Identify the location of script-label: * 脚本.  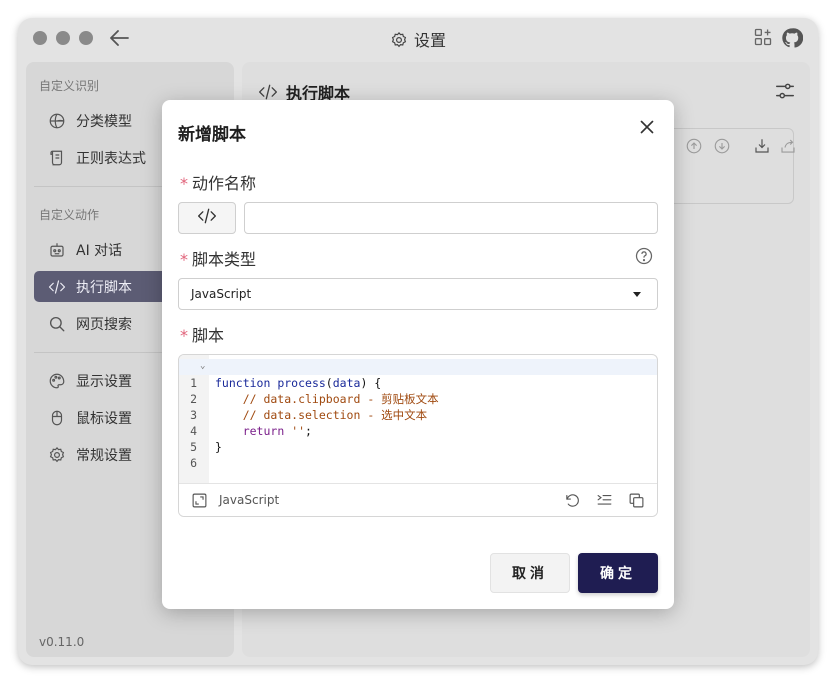
(202, 334).